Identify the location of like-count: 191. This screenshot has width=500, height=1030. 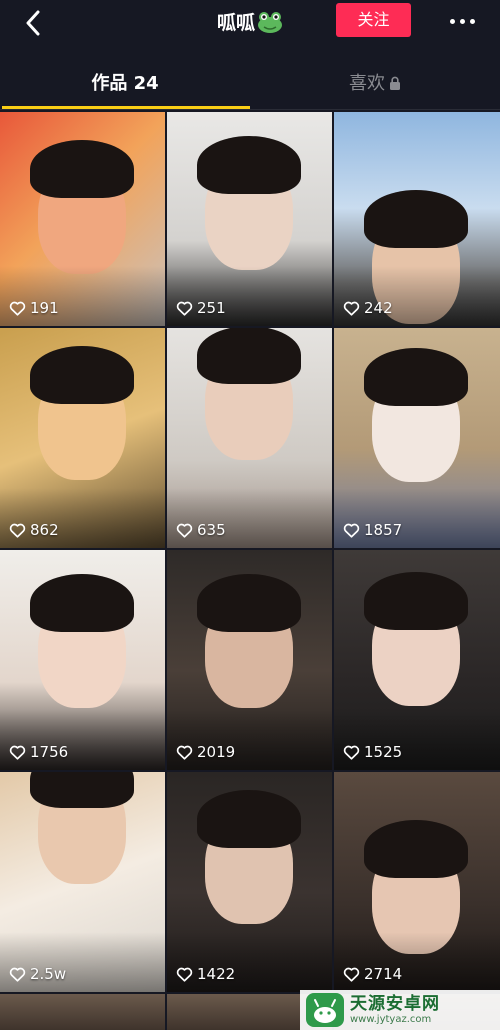
(34, 308).